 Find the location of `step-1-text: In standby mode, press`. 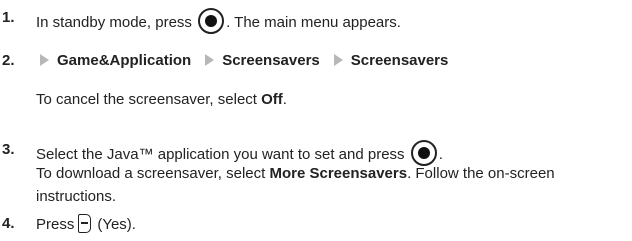

step-1-text: In standby mode, press is located at coordinates (114, 22).